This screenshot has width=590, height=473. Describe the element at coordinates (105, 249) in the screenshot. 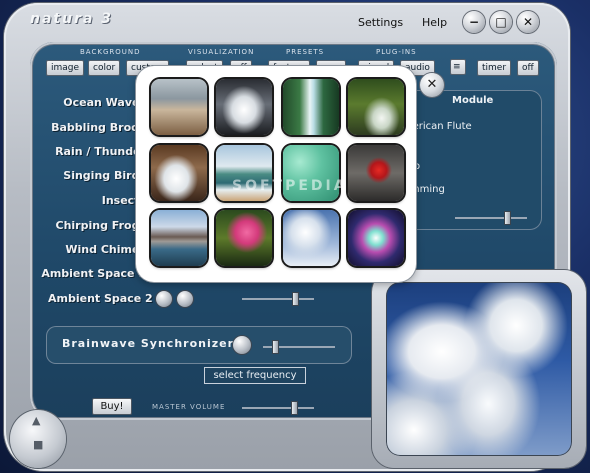

I see `sound-wind-chimes: Wind Chimes` at that location.